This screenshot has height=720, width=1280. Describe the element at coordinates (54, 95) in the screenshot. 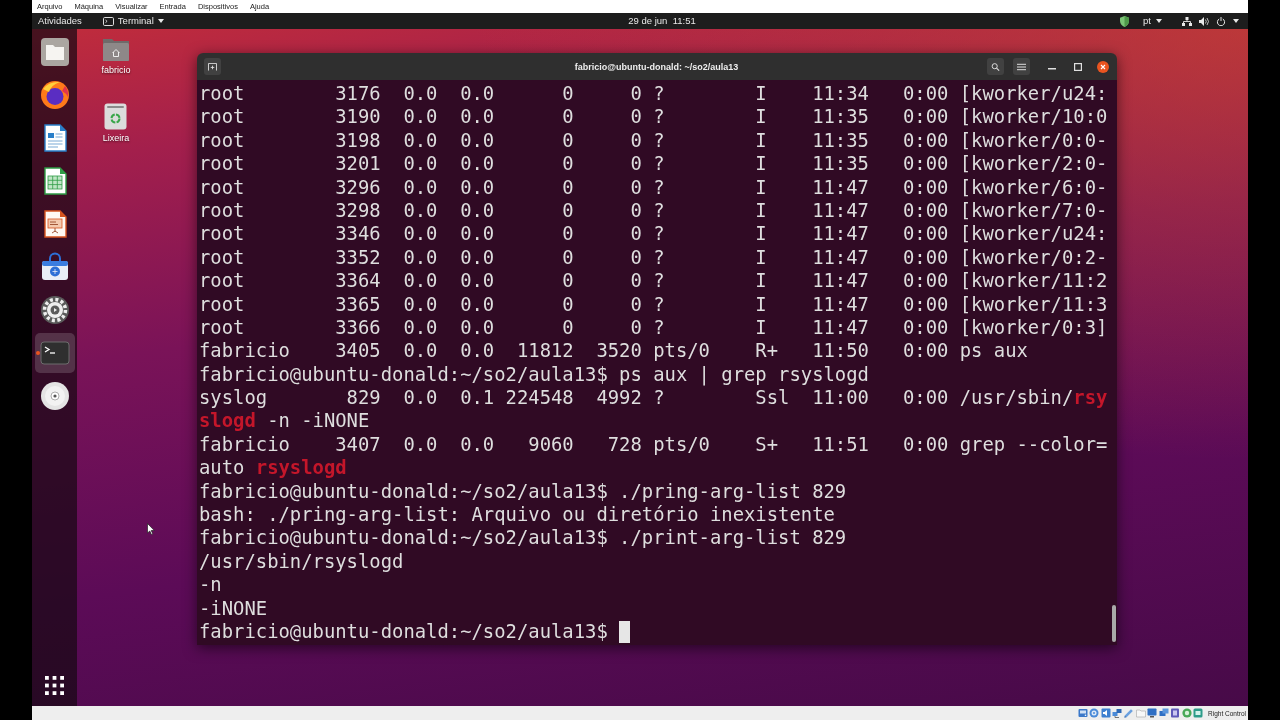

I see `browser-icon` at that location.